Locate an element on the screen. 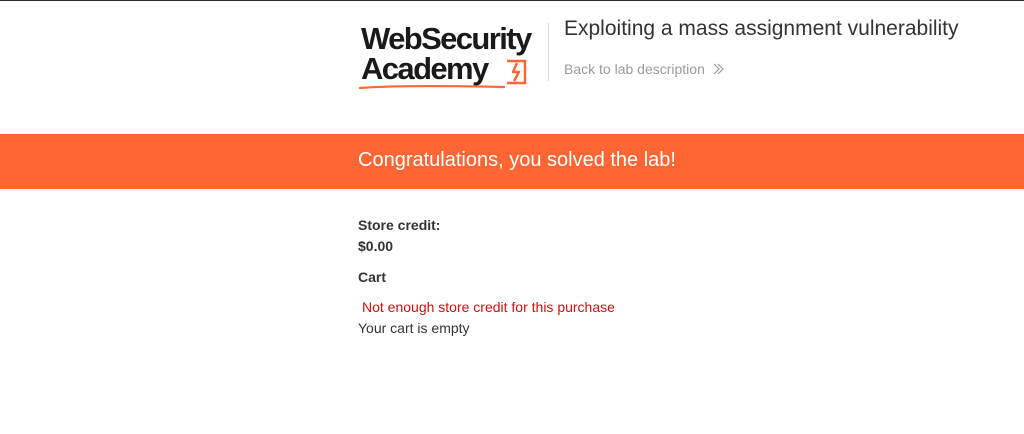 This screenshot has width=1024, height=434. lightning-bolt-icon is located at coordinates (517, 72).